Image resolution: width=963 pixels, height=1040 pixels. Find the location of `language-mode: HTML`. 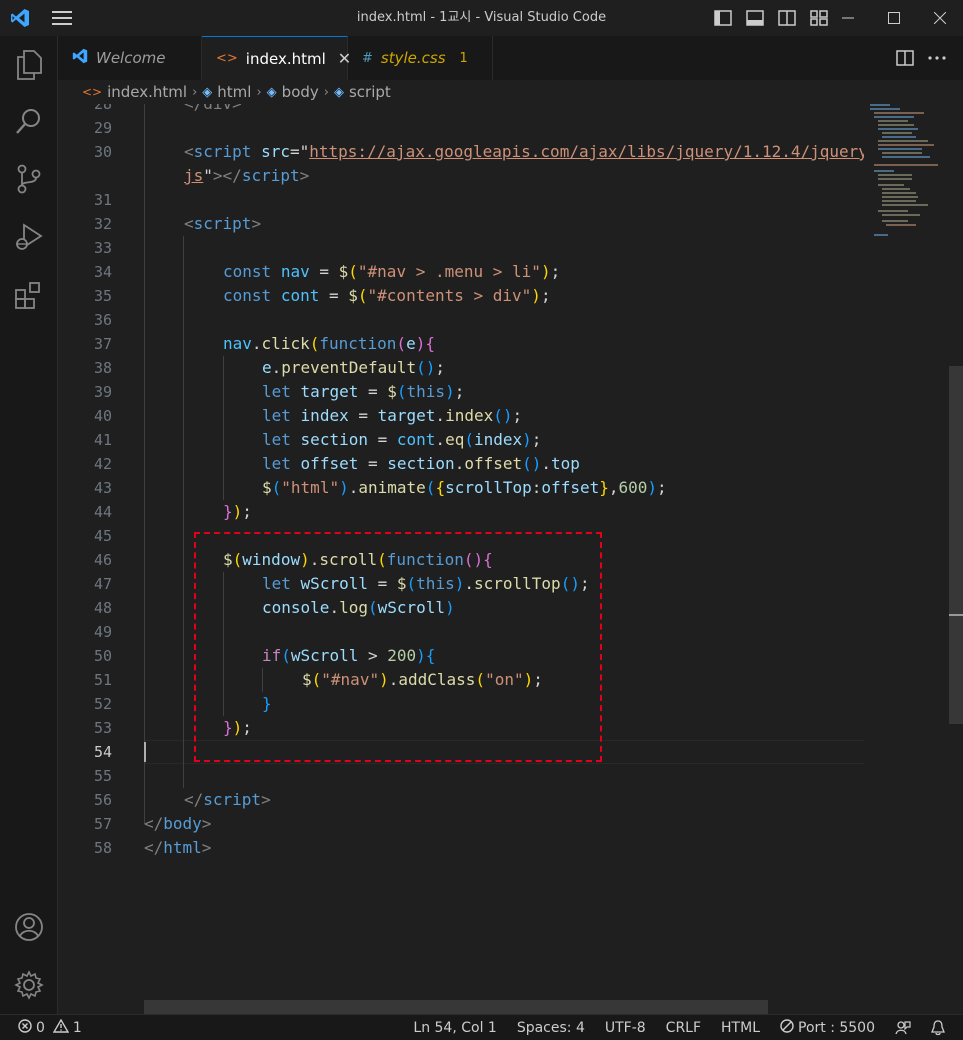

language-mode: HTML is located at coordinates (740, 1027).